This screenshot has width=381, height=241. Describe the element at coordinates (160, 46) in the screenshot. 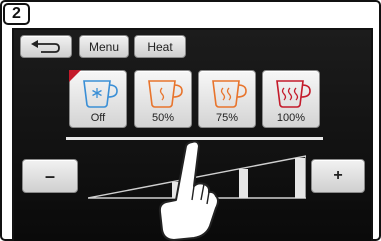

I see `heat-button: Heat` at that location.